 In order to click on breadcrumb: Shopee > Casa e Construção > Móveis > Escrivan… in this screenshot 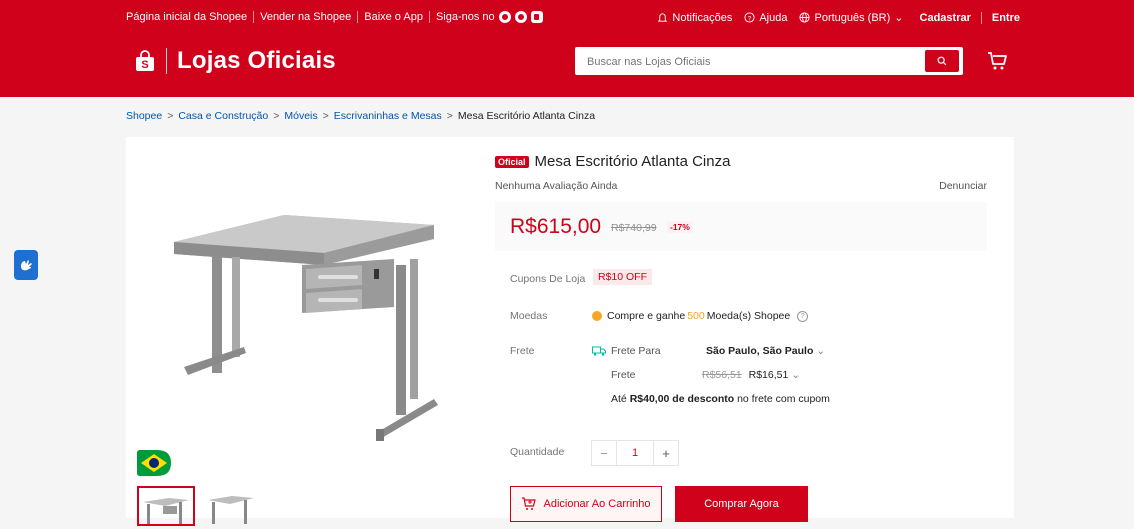, I will do `click(360, 116)`.